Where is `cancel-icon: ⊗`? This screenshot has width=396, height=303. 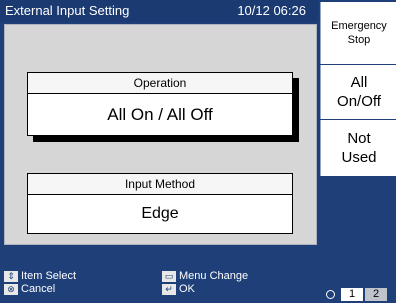
cancel-icon: ⊗ is located at coordinates (11, 289).